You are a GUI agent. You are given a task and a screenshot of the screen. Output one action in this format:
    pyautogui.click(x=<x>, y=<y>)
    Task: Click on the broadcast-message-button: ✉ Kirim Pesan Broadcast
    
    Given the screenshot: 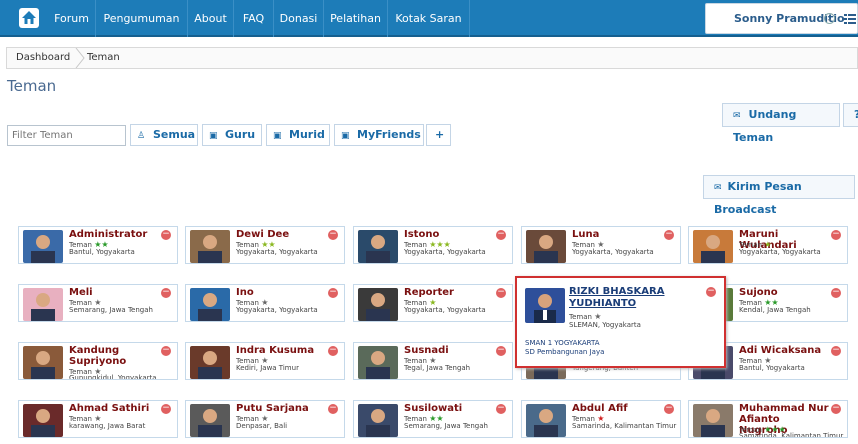 What is the action you would take?
    pyautogui.click(x=779, y=195)
    